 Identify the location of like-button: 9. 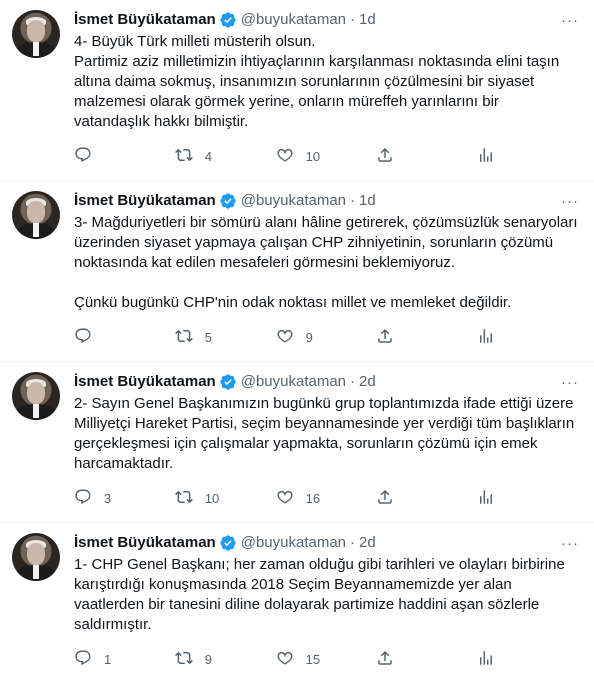
(326, 337).